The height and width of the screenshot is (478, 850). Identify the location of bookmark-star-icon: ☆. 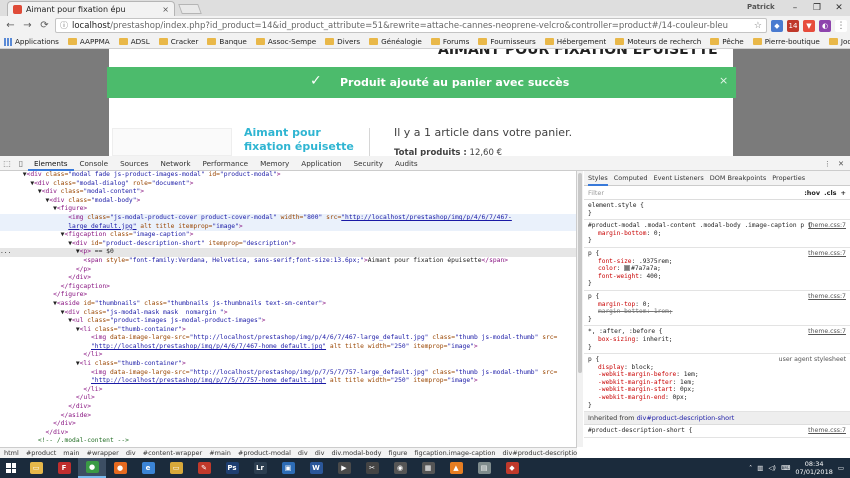
(758, 26).